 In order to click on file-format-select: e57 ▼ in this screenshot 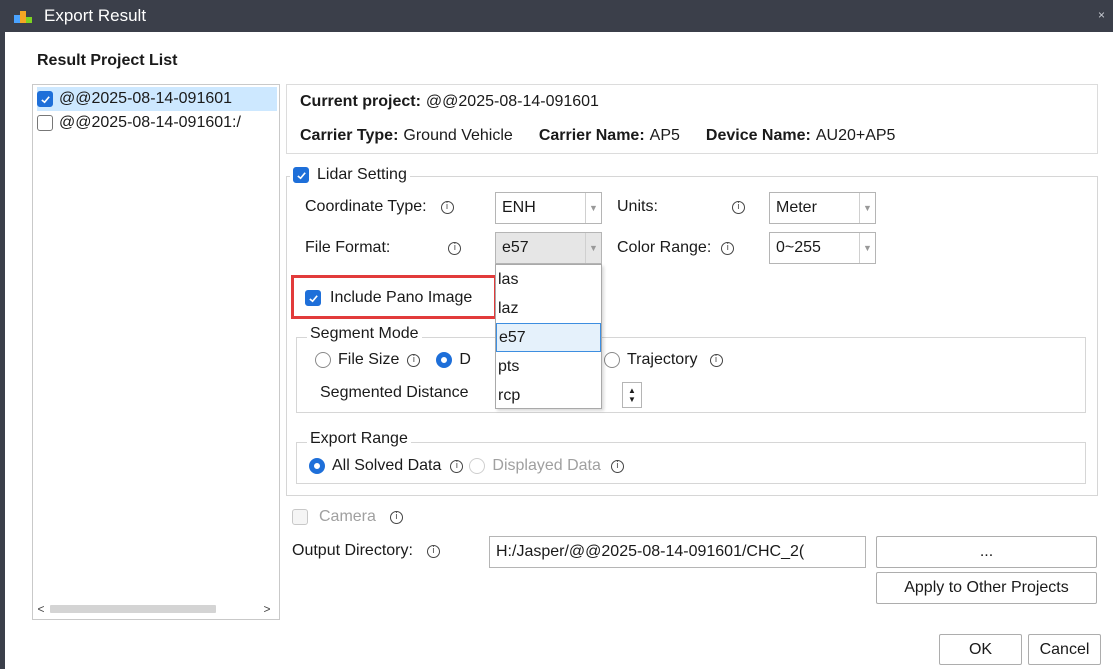, I will do `click(548, 248)`.